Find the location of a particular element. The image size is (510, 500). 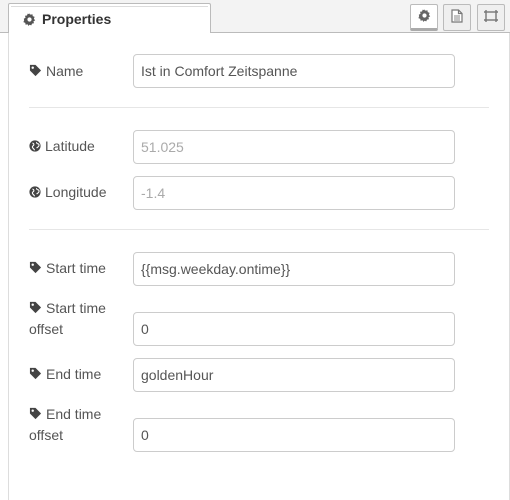

latitude-input is located at coordinates (294, 147).